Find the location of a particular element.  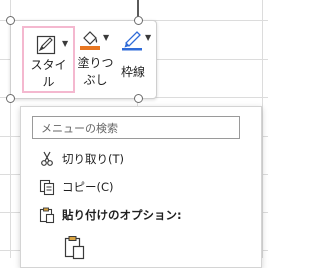

style-label: スタイ is located at coordinates (48, 65).